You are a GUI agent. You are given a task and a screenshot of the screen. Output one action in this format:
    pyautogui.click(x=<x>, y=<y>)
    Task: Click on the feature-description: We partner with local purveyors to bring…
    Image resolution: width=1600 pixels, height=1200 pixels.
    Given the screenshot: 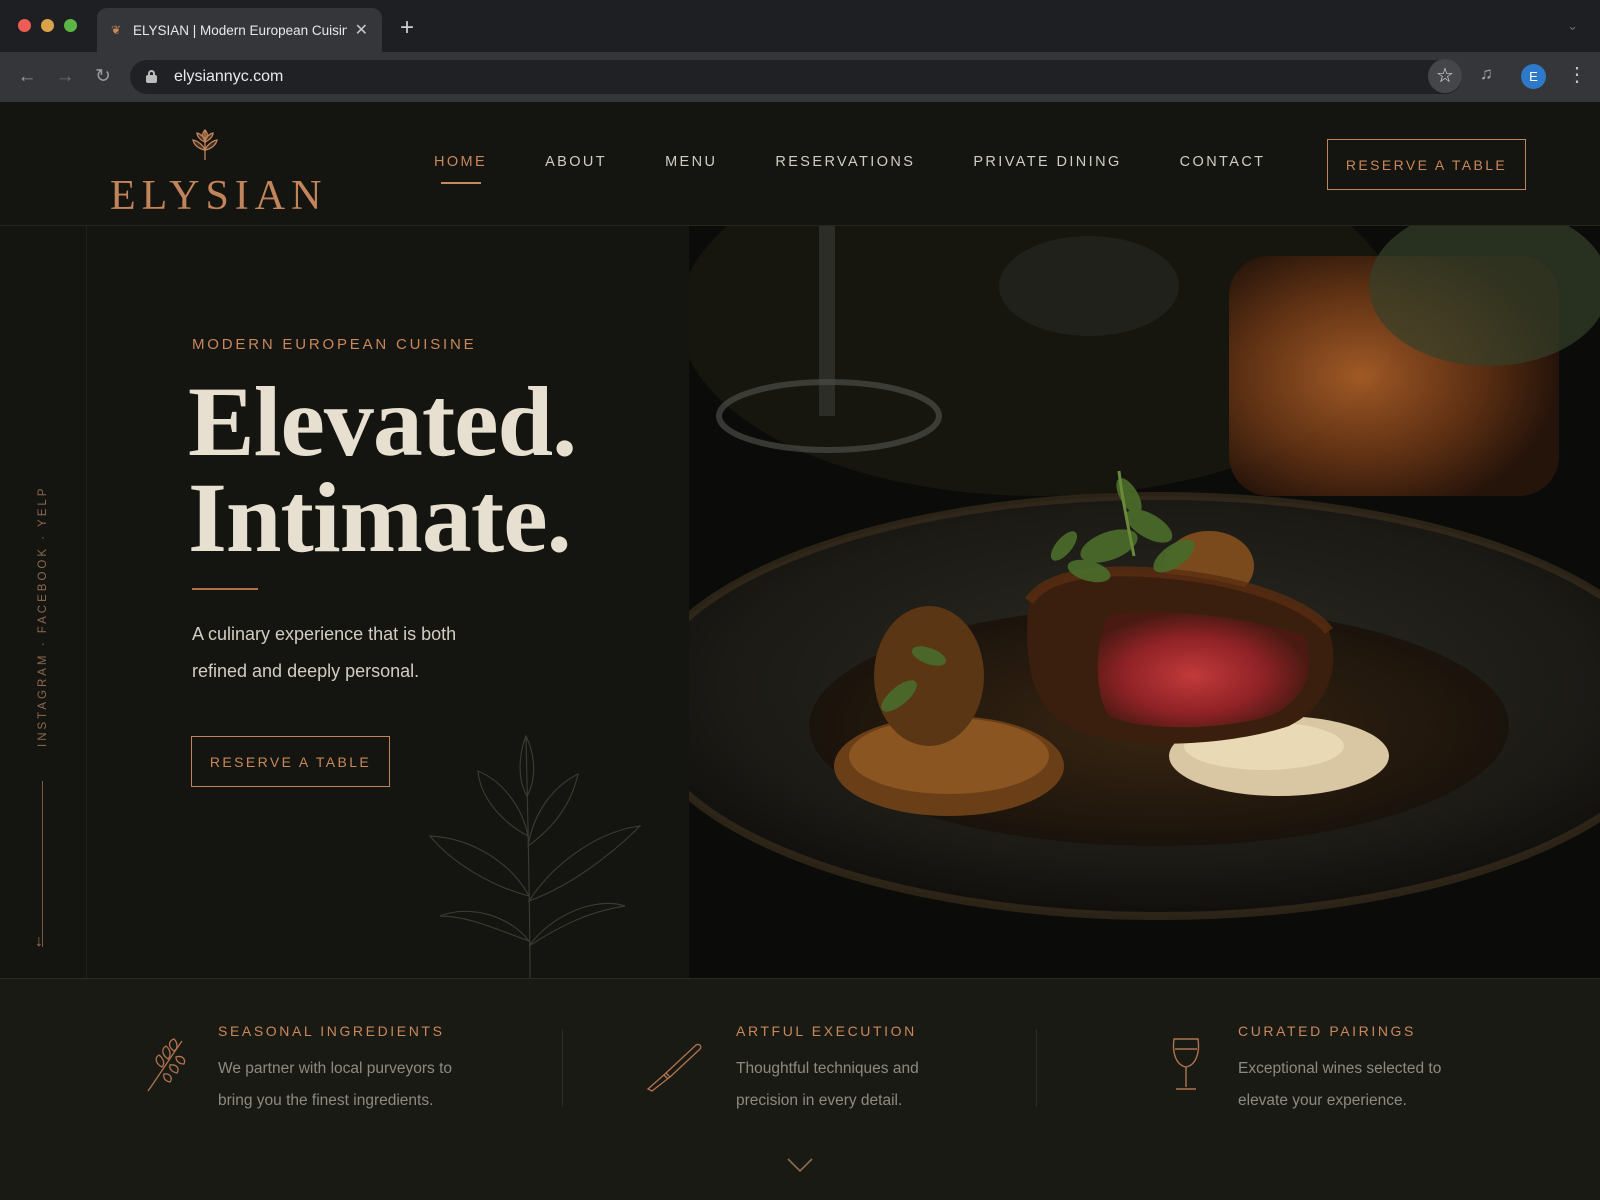 What is the action you would take?
    pyautogui.click(x=335, y=1084)
    